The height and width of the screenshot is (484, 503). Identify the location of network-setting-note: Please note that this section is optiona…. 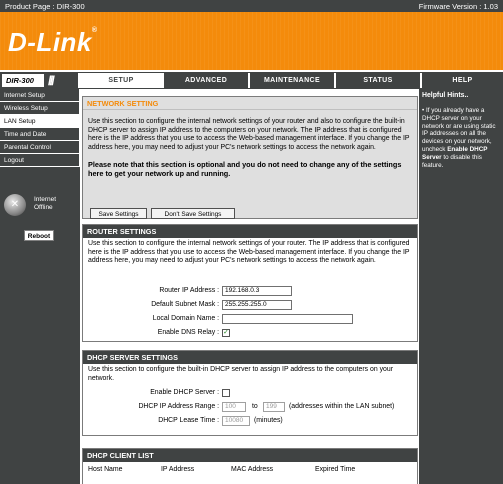
(245, 169).